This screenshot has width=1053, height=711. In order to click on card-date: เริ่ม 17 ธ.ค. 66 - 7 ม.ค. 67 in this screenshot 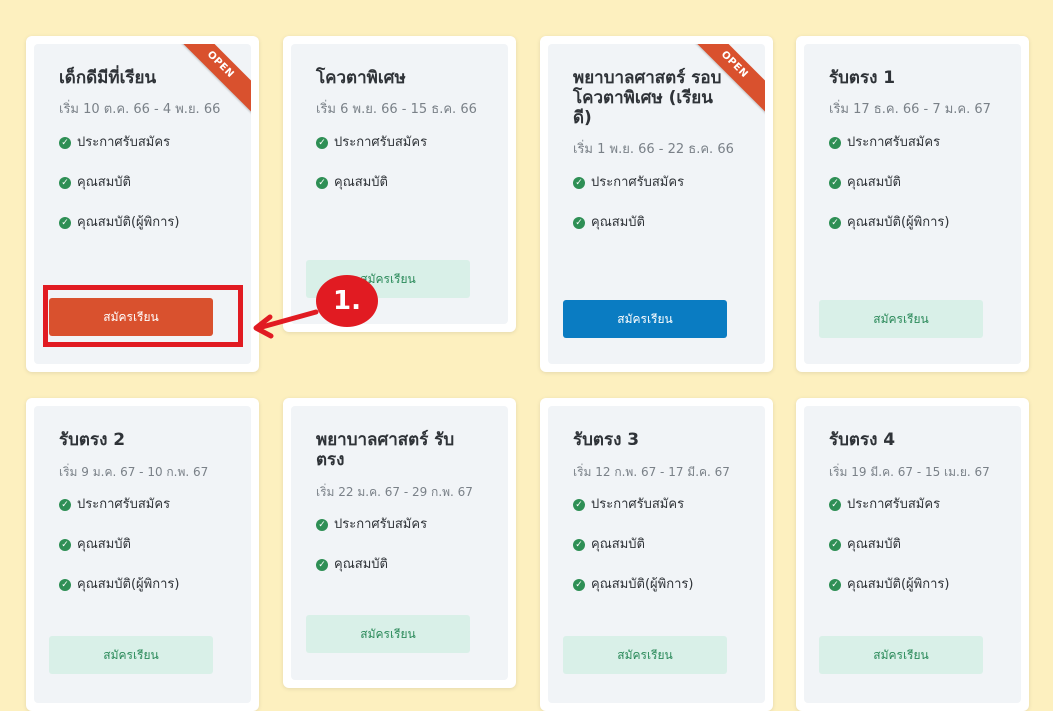, I will do `click(910, 109)`.